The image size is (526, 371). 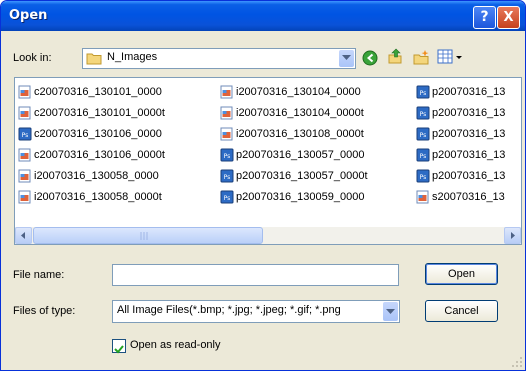 I want to click on grip-lines-icon, so click(x=144, y=236).